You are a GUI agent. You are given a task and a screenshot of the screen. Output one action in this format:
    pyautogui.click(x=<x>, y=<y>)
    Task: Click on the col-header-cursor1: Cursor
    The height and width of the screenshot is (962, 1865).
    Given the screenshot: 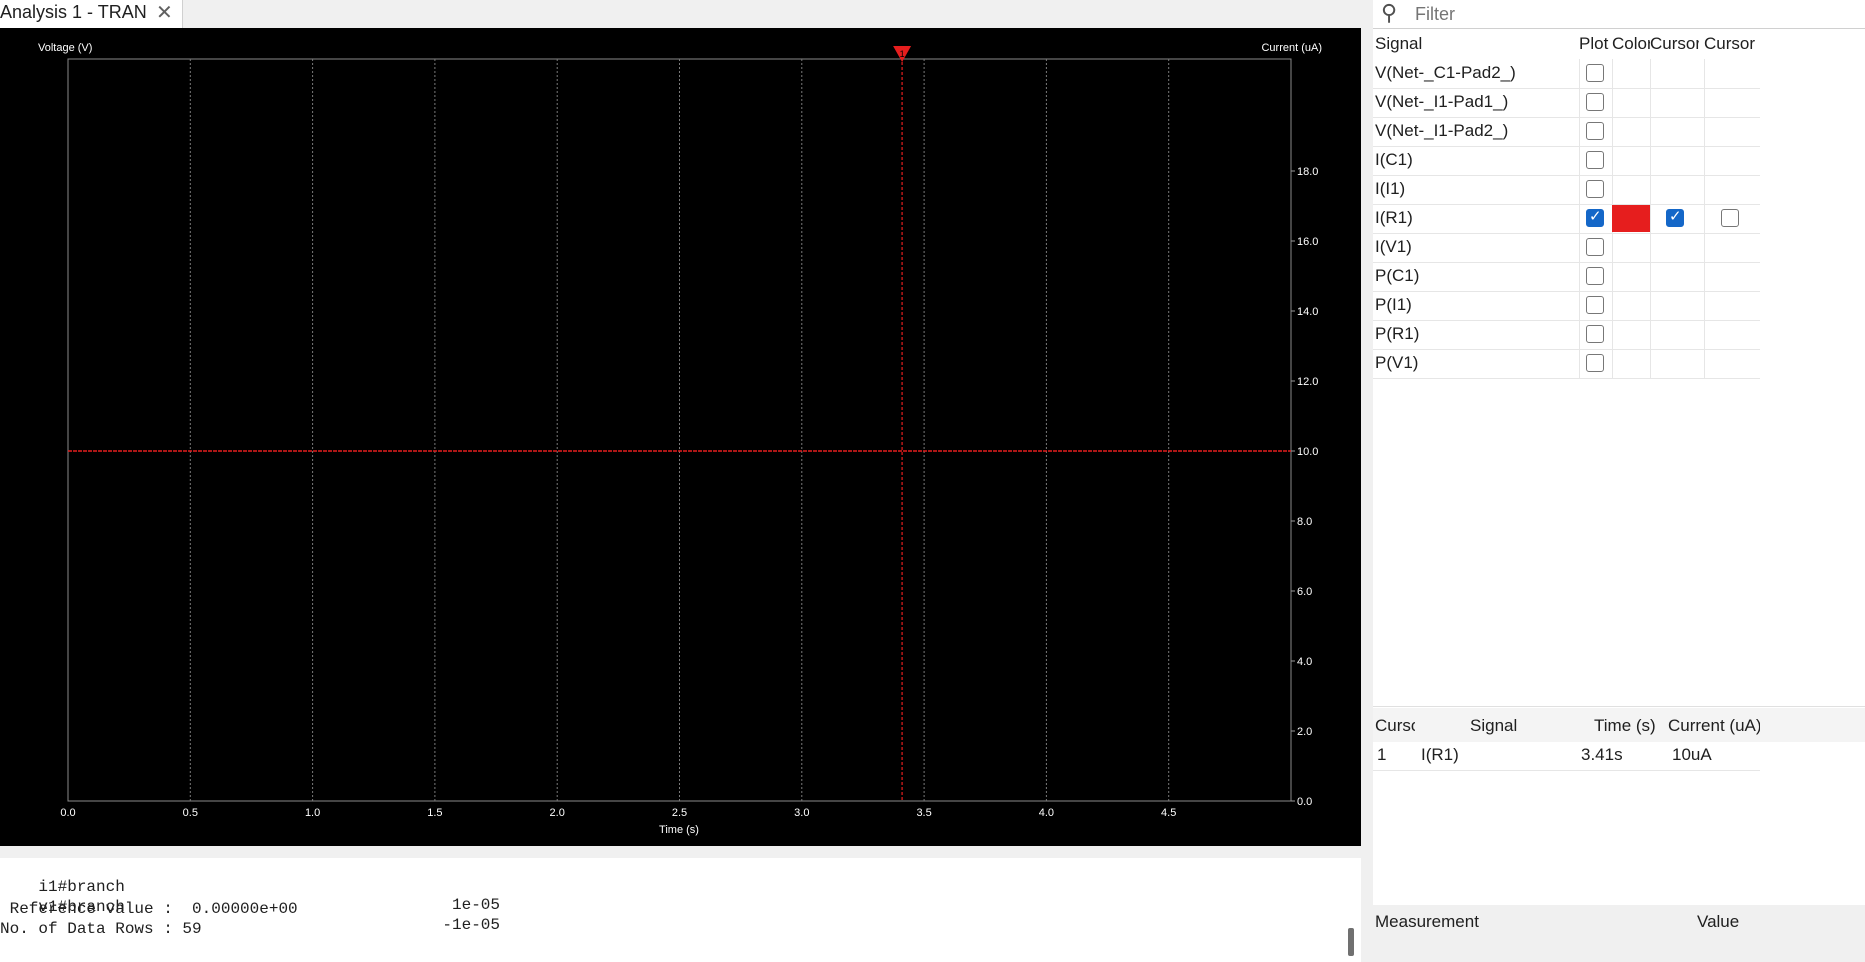 What is the action you would take?
    pyautogui.click(x=1674, y=44)
    